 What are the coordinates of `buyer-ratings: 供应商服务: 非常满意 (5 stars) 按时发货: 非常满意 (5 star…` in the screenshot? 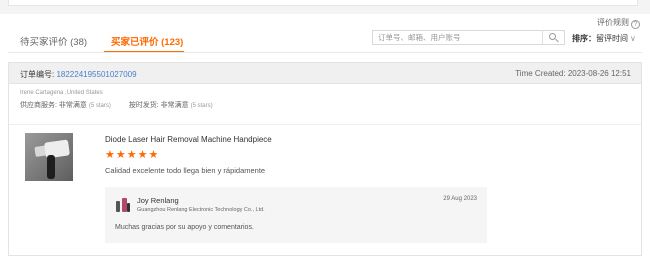 It's located at (116, 105).